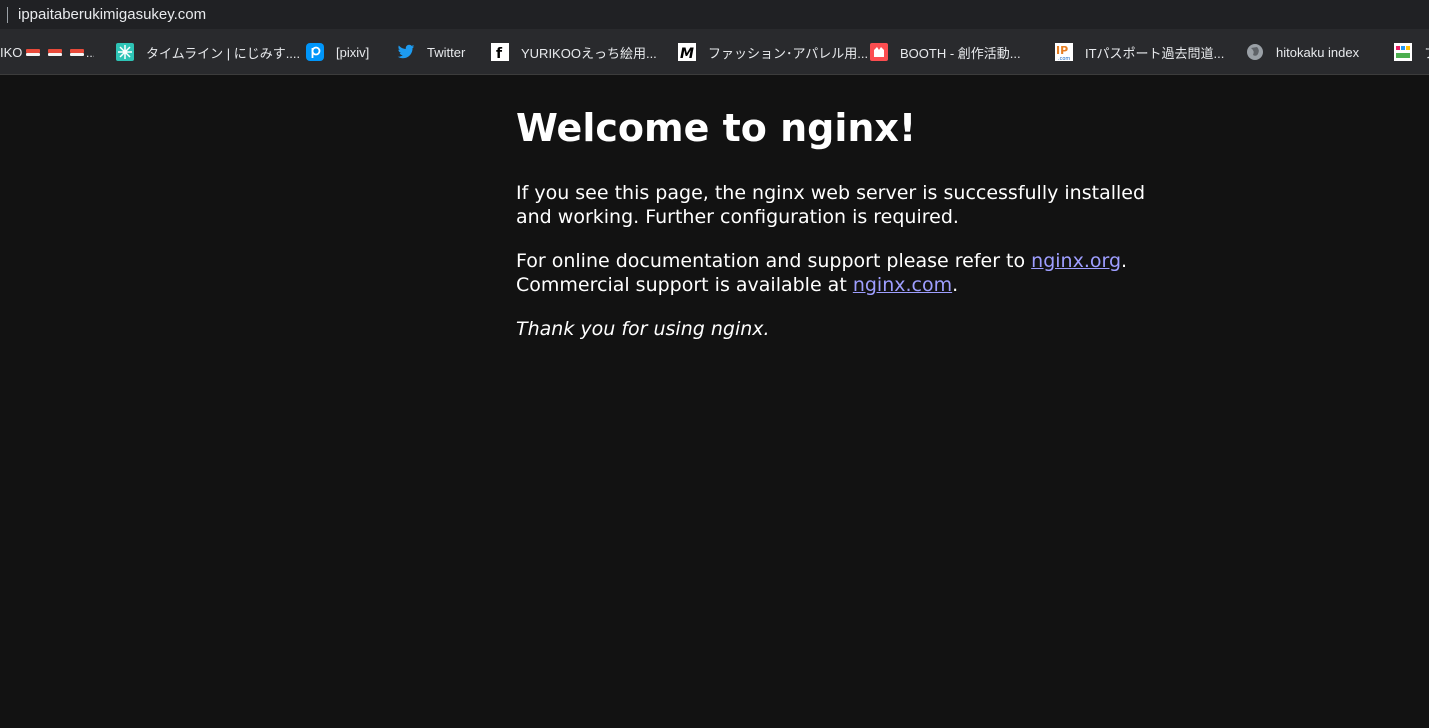 Image resolution: width=1429 pixels, height=728 pixels. What do you see at coordinates (716, 128) in the screenshot?
I see `page-title: Welcome to nginx!` at bounding box center [716, 128].